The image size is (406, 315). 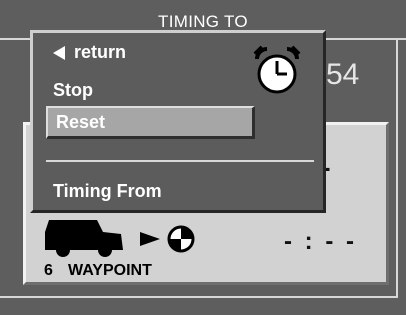 I want to click on waypoint-label: WAYPOINT, so click(x=110, y=270).